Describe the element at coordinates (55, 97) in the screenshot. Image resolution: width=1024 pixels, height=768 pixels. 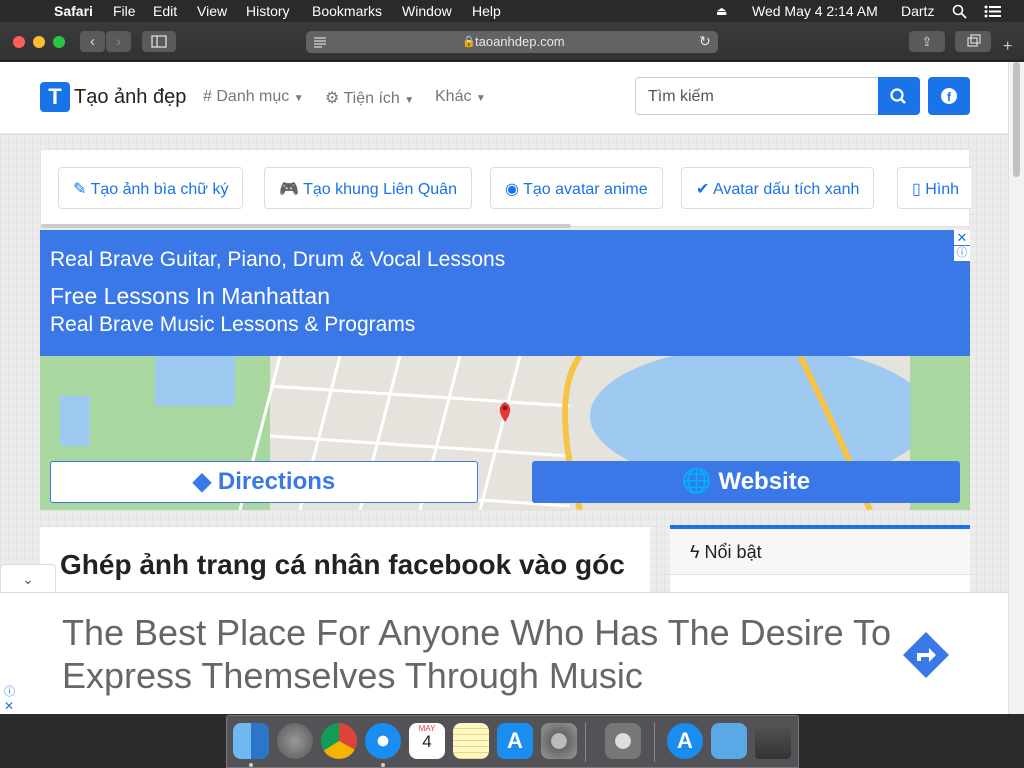
I see `site-logo-icon: T` at that location.